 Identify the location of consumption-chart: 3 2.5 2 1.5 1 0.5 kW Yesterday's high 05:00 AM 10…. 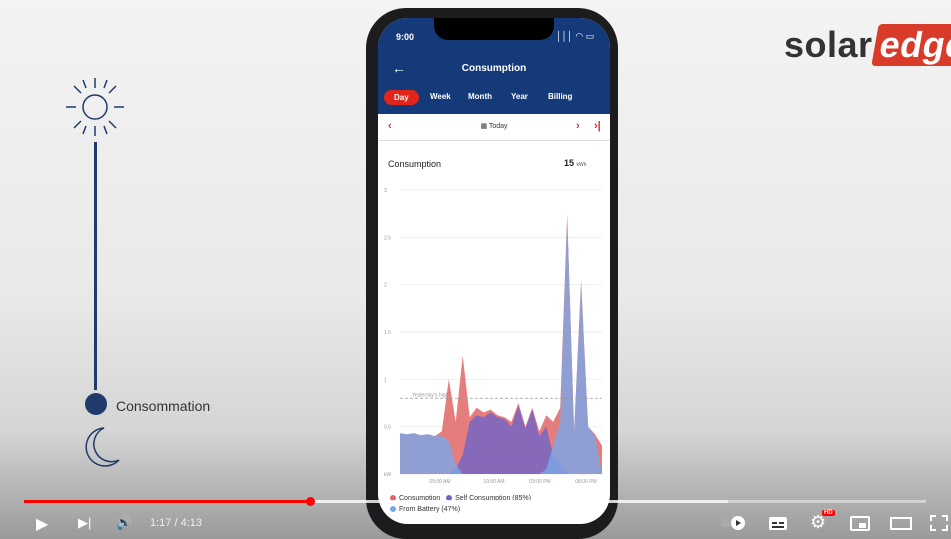
(493, 336).